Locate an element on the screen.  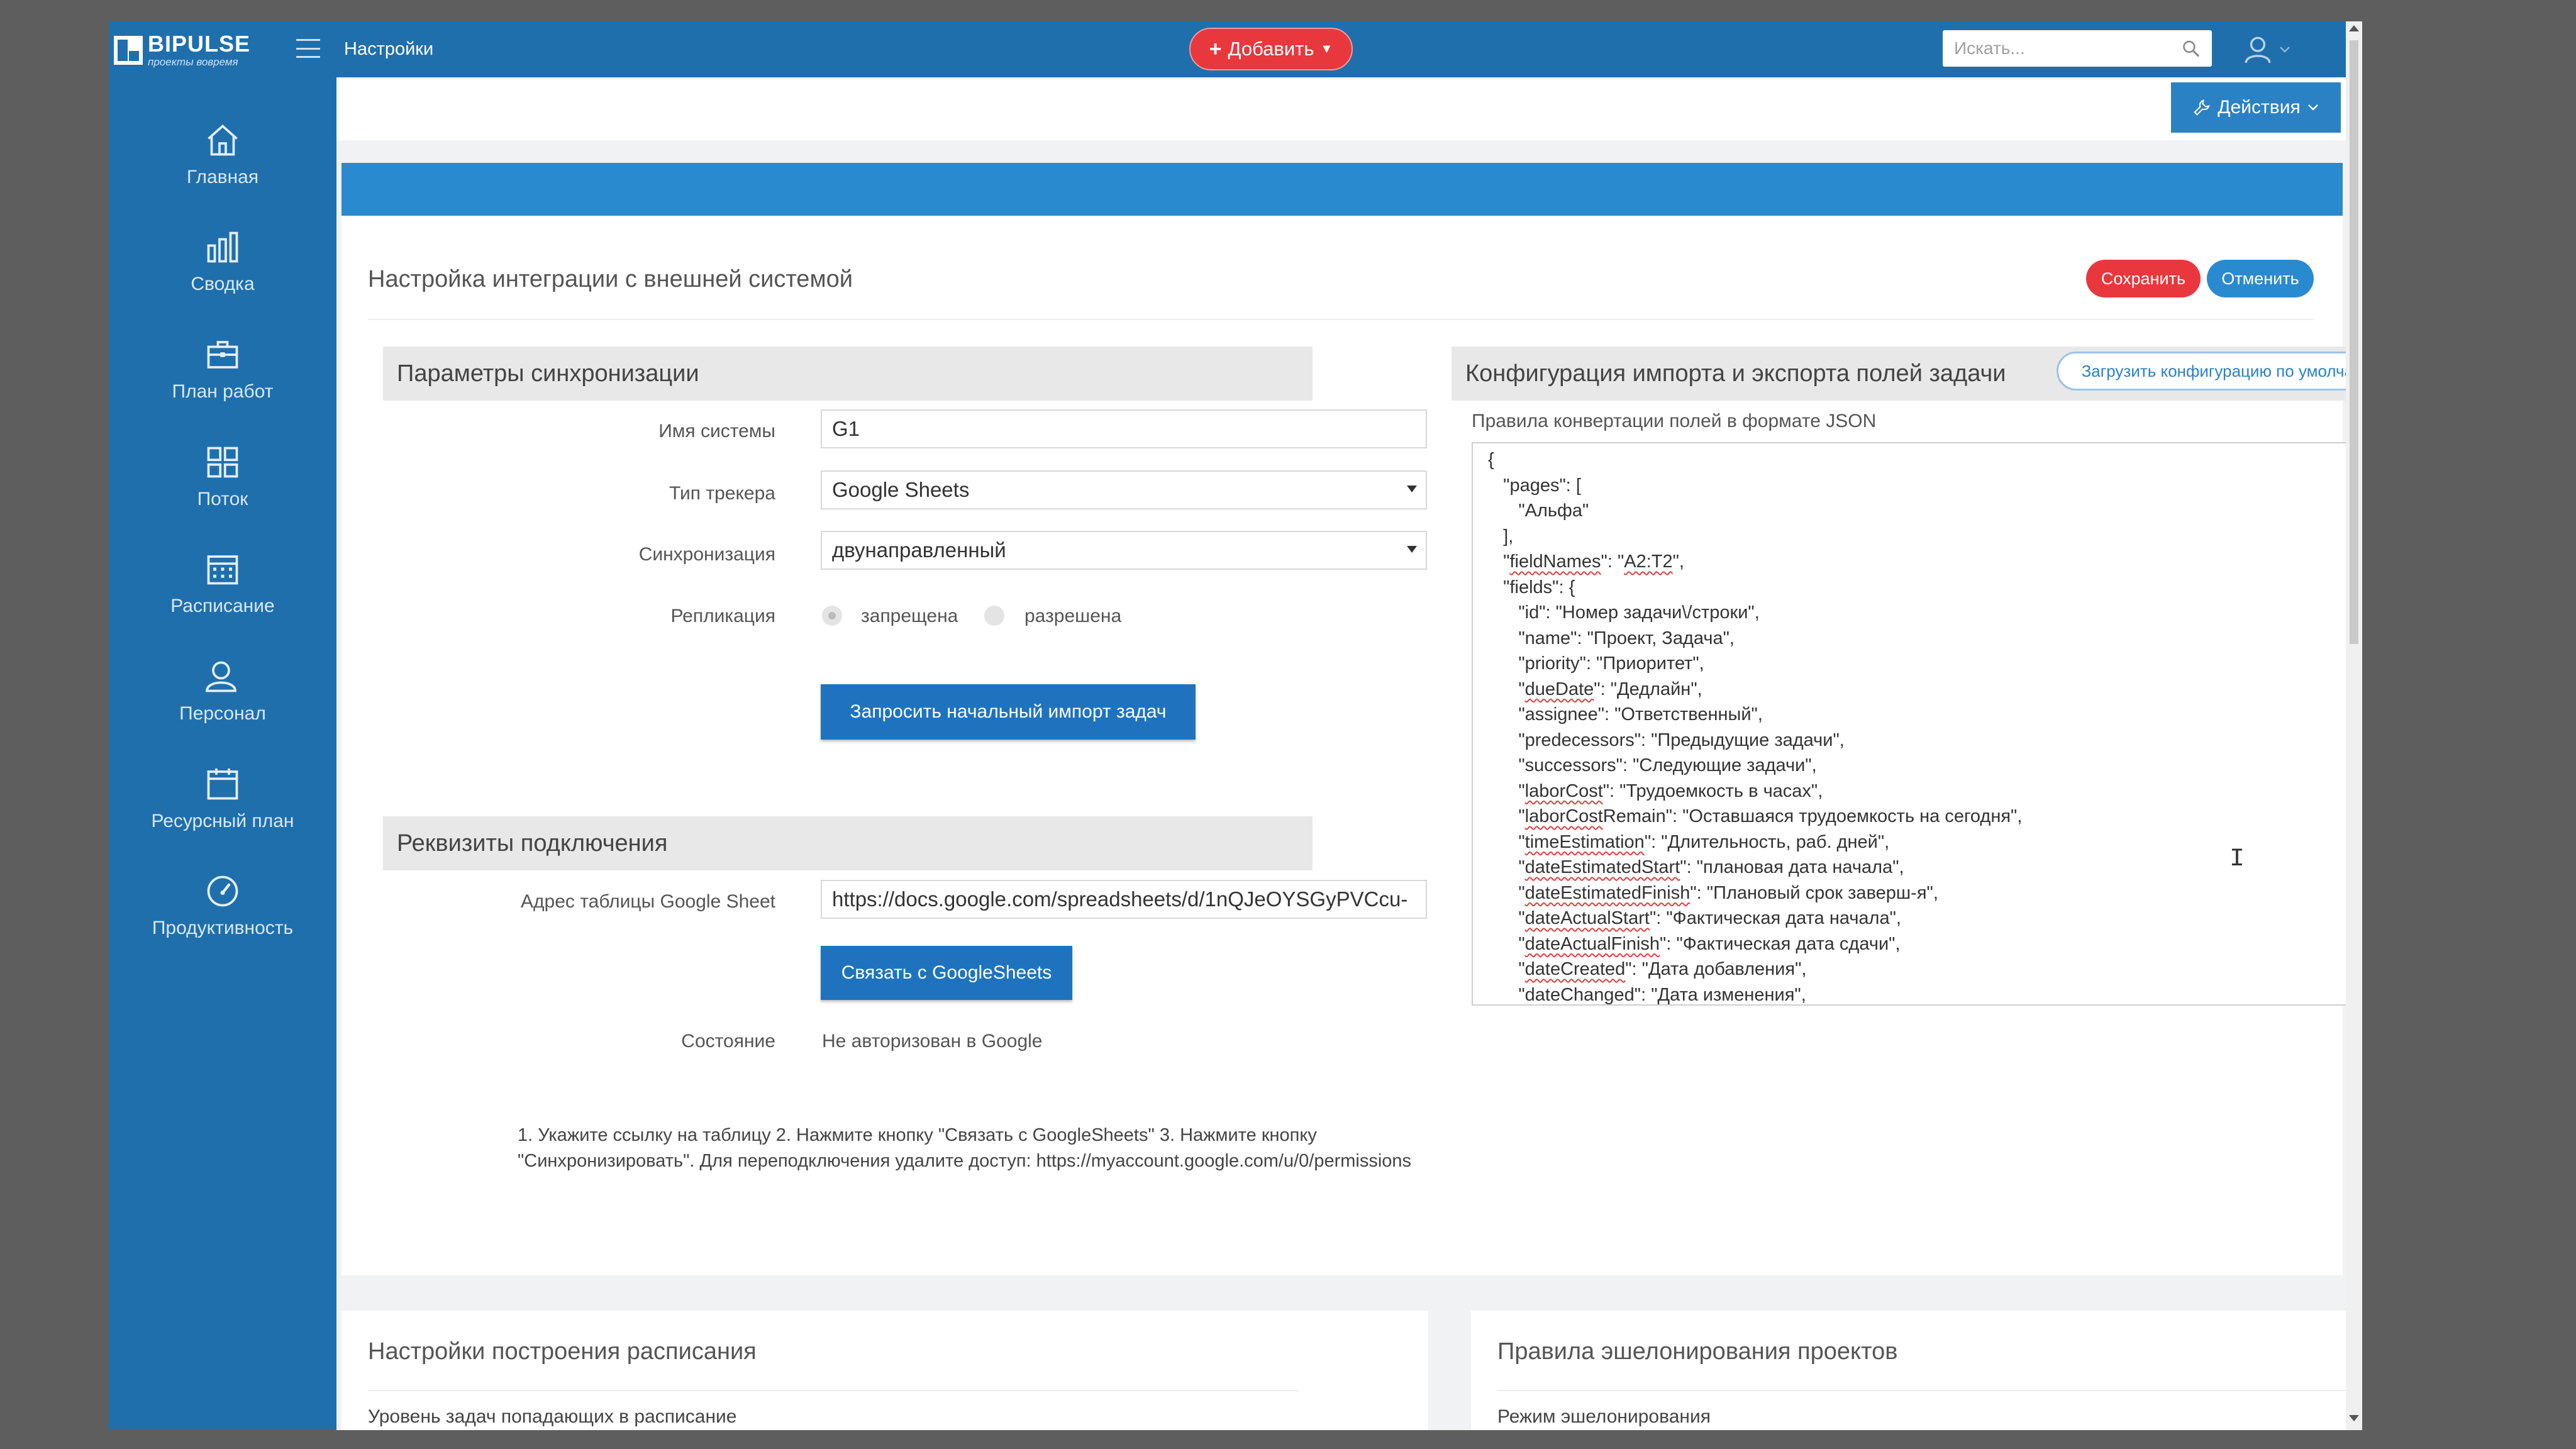
bar-chart-icon is located at coordinates (222, 247).